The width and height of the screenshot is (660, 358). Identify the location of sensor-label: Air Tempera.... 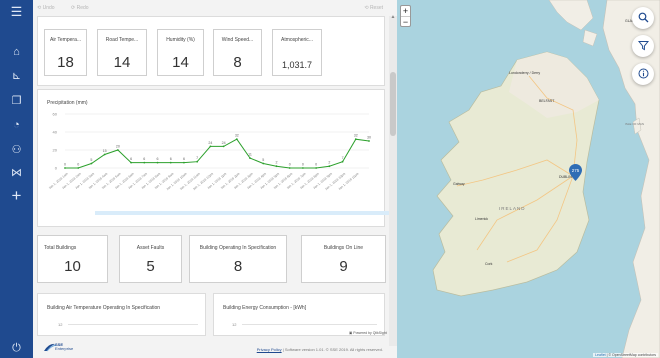
(65, 40).